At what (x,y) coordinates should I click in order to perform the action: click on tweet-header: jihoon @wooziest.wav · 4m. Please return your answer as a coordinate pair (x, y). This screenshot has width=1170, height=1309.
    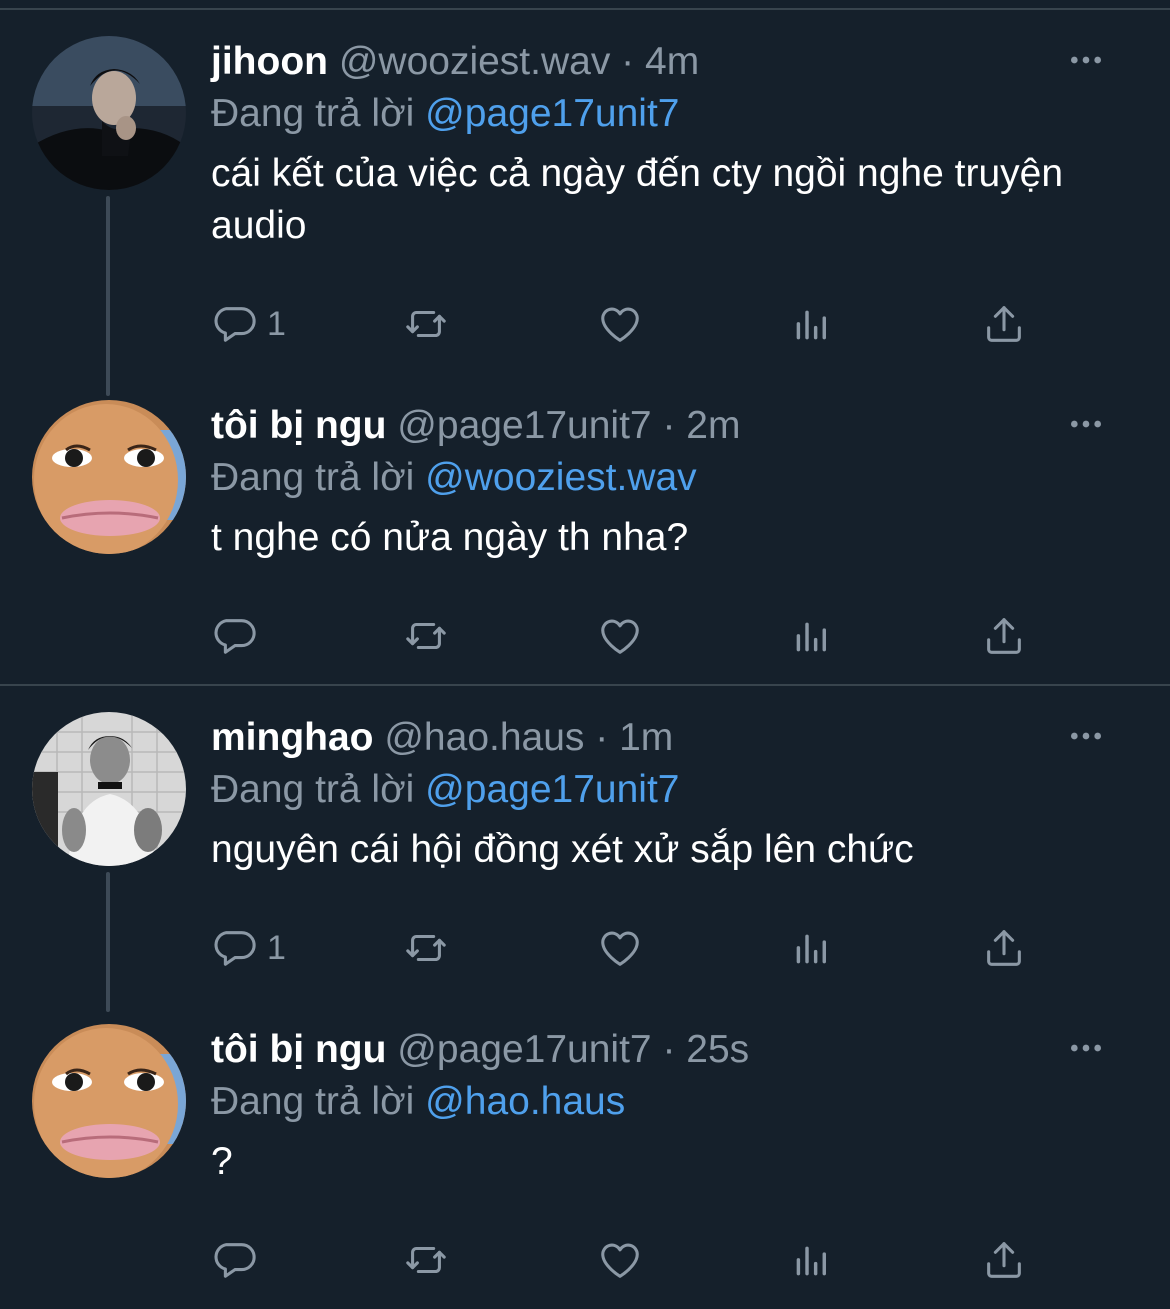
    Looking at the image, I should click on (455, 62).